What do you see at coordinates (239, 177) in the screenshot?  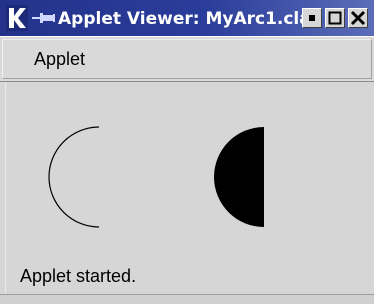 I see `filled-half-circle` at bounding box center [239, 177].